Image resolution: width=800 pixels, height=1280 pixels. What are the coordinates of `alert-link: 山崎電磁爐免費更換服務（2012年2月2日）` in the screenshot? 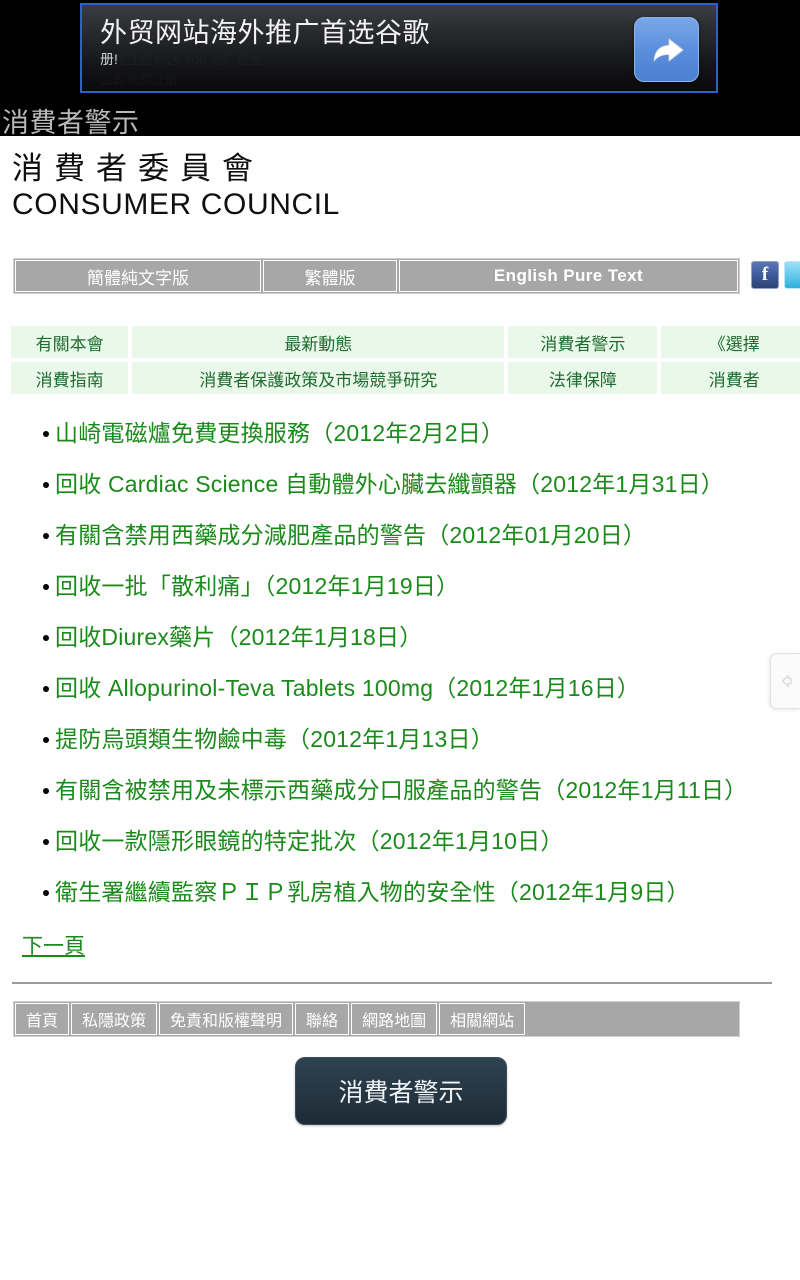 It's located at (279, 433).